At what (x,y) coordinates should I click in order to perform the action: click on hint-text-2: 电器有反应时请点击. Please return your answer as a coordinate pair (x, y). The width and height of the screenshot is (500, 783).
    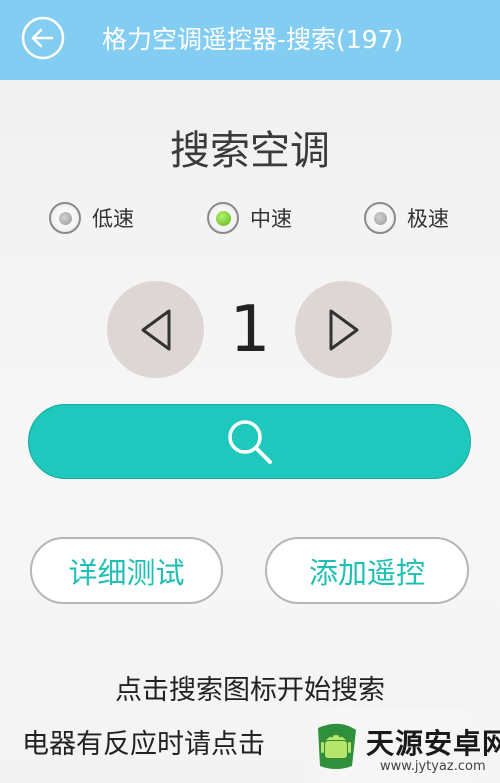
    Looking at the image, I should click on (143, 744).